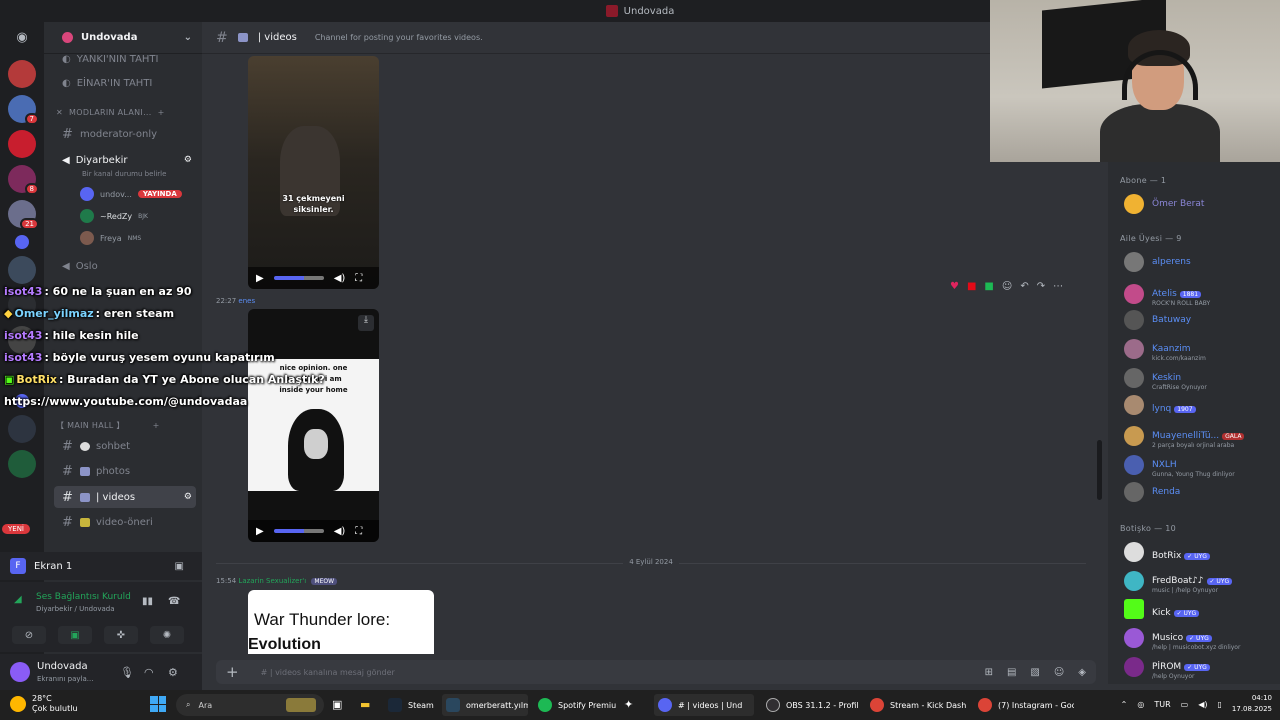  Describe the element at coordinates (1140, 704) in the screenshot. I see `tray-app-icon: ◎` at that location.